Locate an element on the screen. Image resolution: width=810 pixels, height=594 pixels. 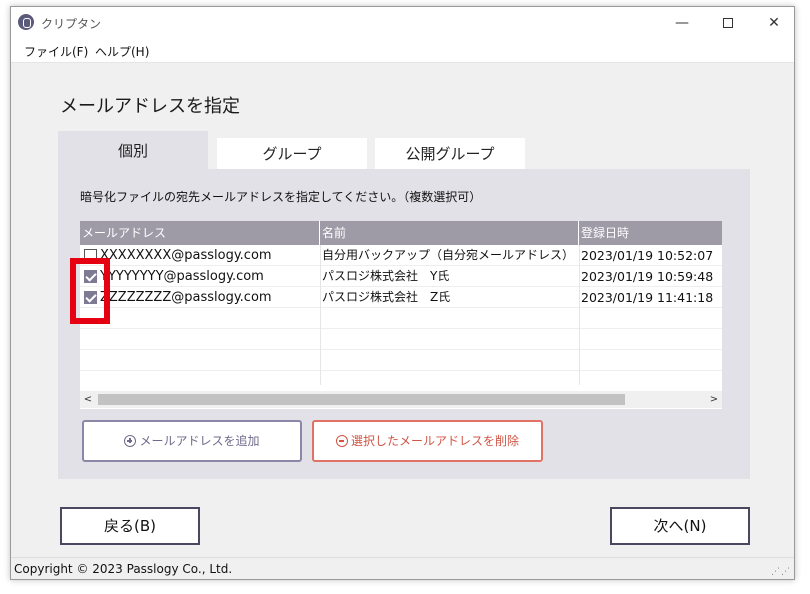
next-button: 次へ(N) is located at coordinates (680, 526).